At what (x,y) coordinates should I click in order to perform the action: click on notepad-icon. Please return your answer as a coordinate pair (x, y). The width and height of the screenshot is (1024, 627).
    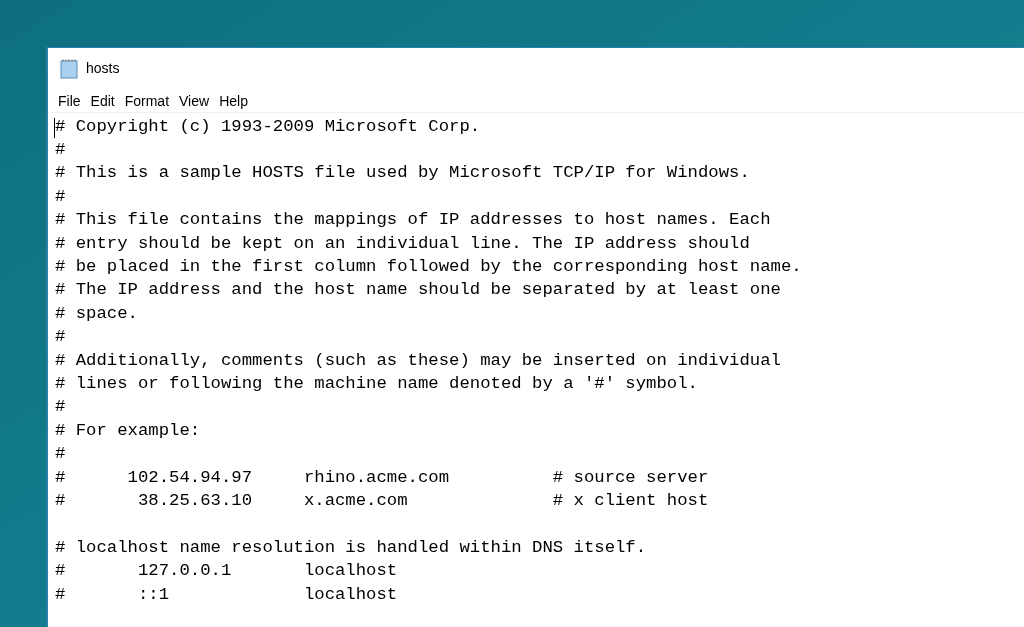
    Looking at the image, I should click on (69, 68).